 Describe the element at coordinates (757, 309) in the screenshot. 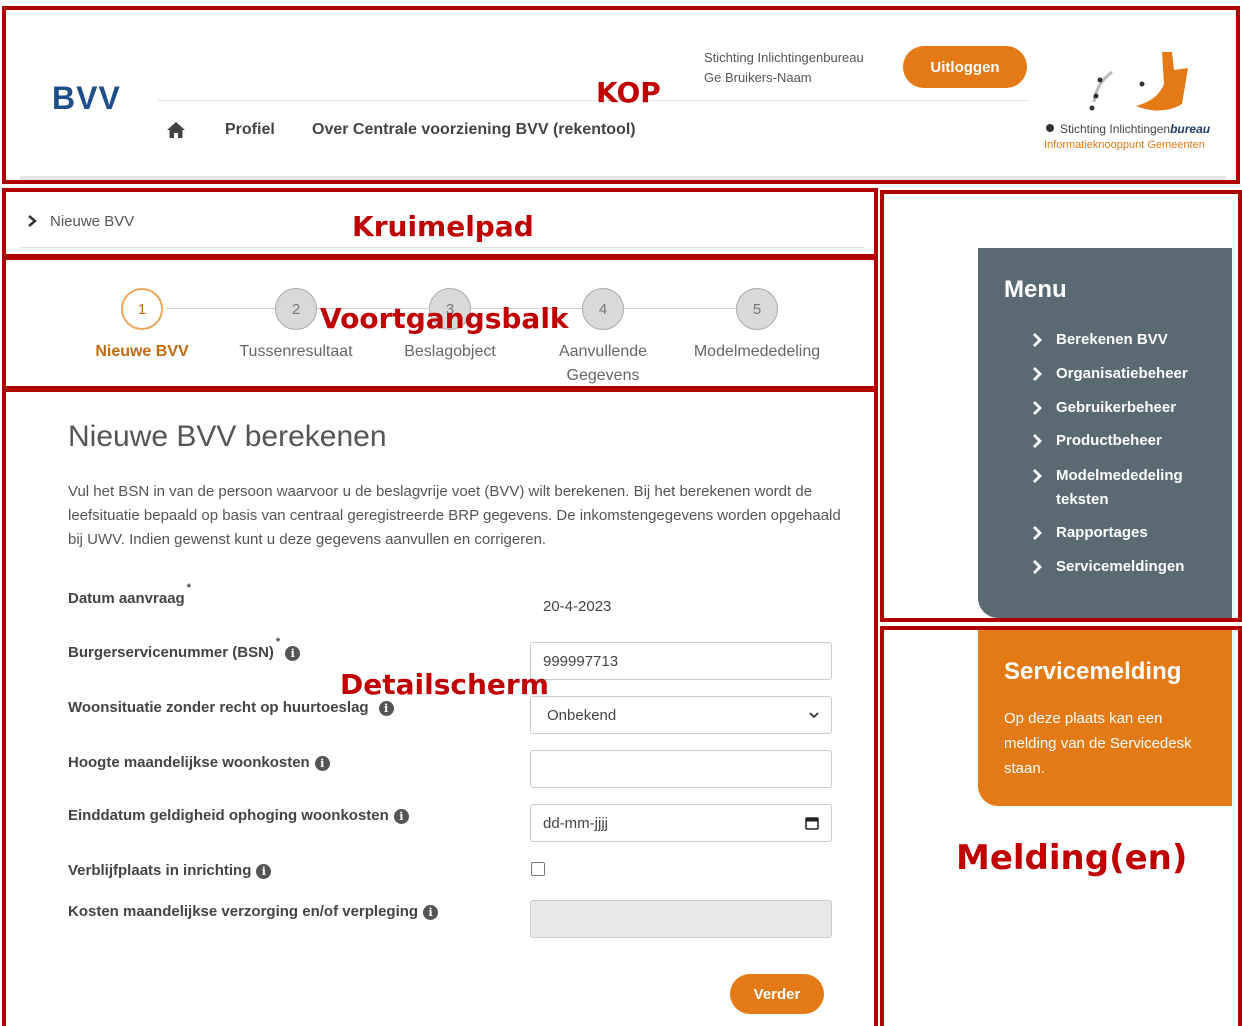

I see `step-number: 5` at that location.